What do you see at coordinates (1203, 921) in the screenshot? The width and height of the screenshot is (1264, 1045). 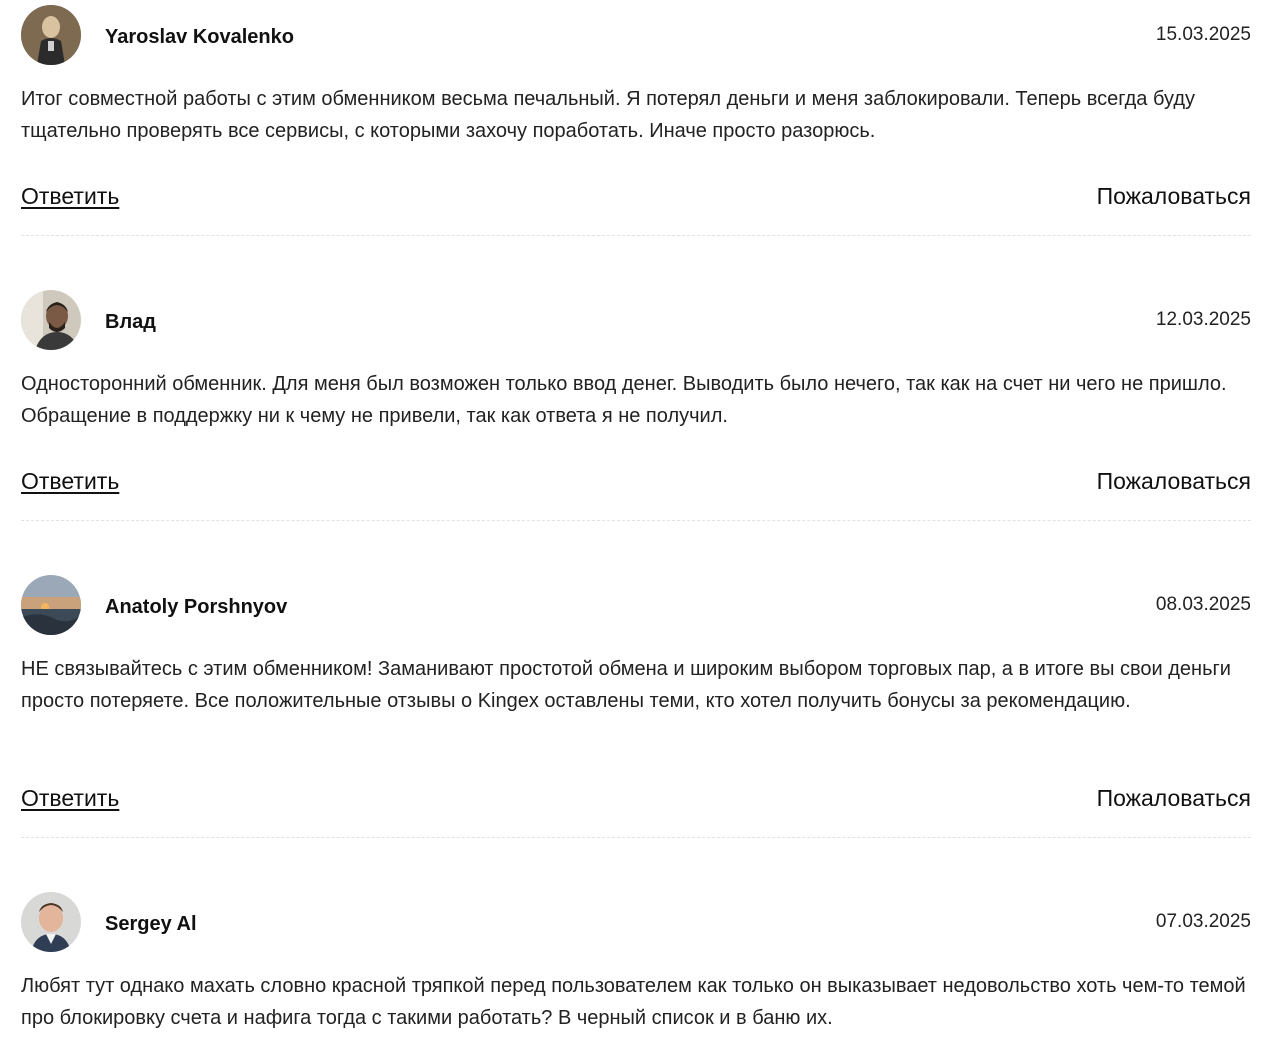 I see `comment-date: 07.03.2025` at bounding box center [1203, 921].